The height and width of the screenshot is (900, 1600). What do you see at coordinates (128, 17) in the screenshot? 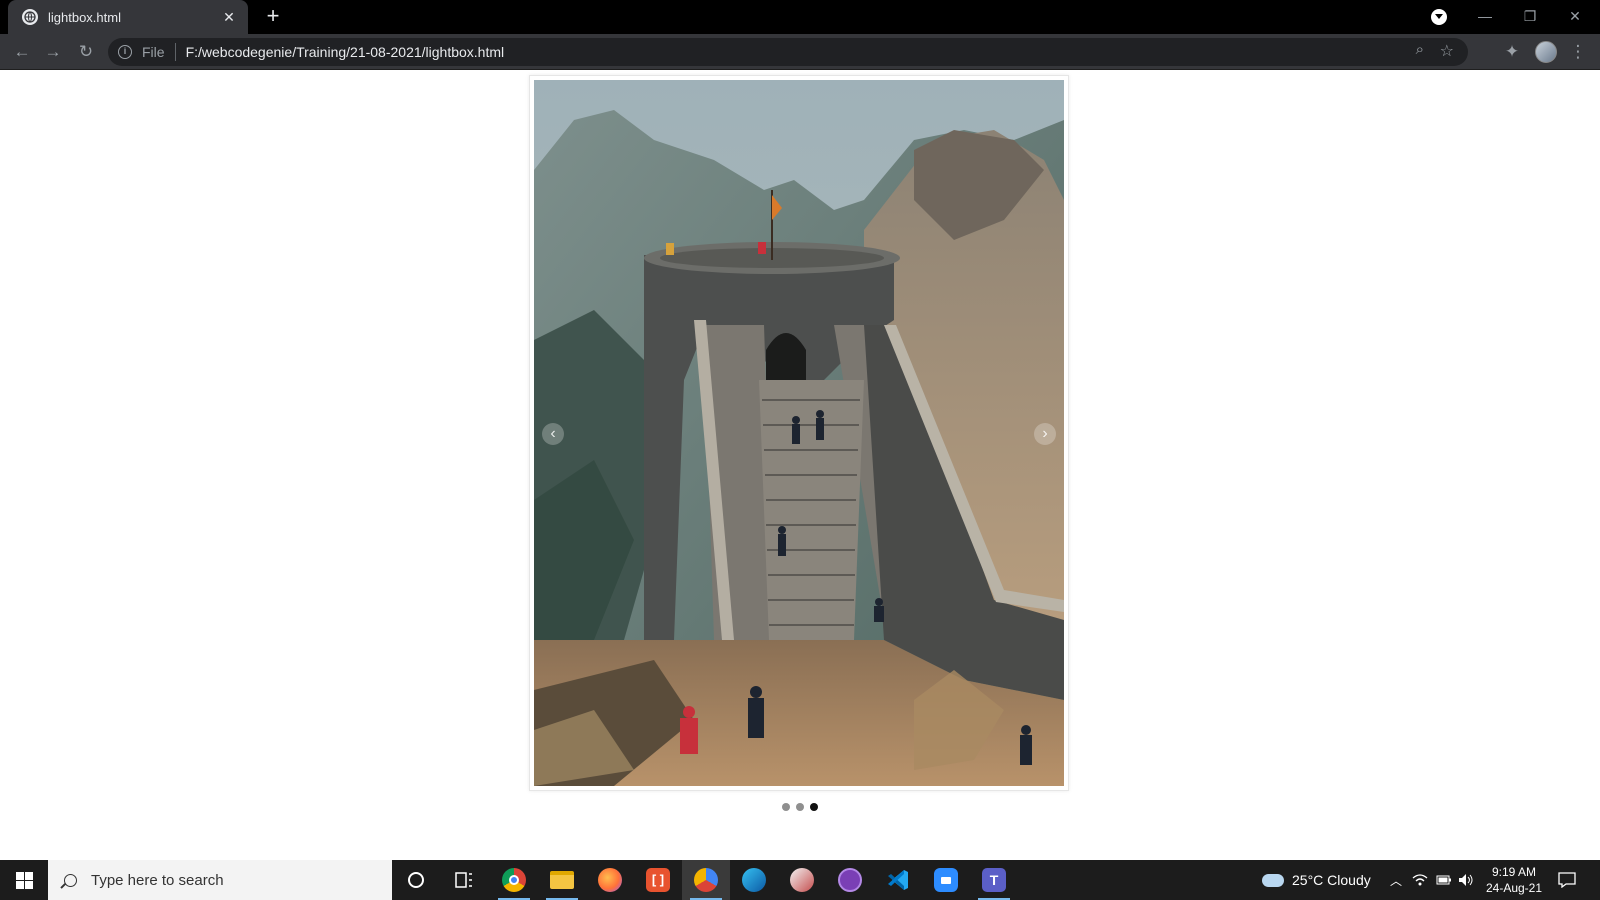
I see `tab-lightbox: lightbox.html ✕` at bounding box center [128, 17].